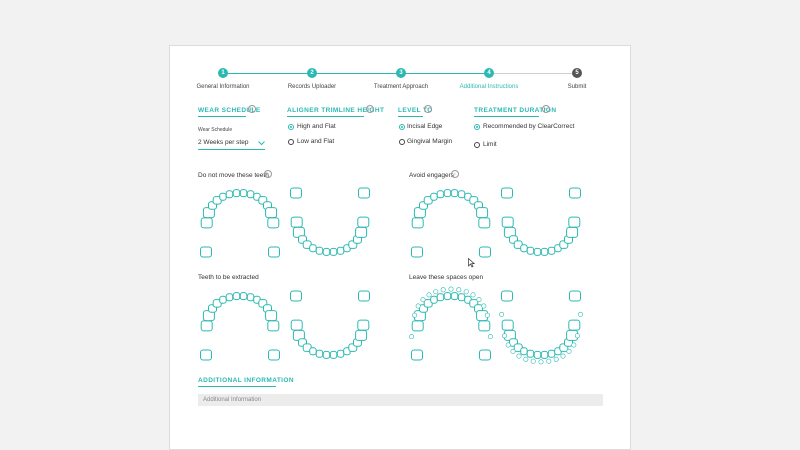 The image size is (800, 450). What do you see at coordinates (489, 73) in the screenshot?
I see `step-4-circle: 4` at bounding box center [489, 73].